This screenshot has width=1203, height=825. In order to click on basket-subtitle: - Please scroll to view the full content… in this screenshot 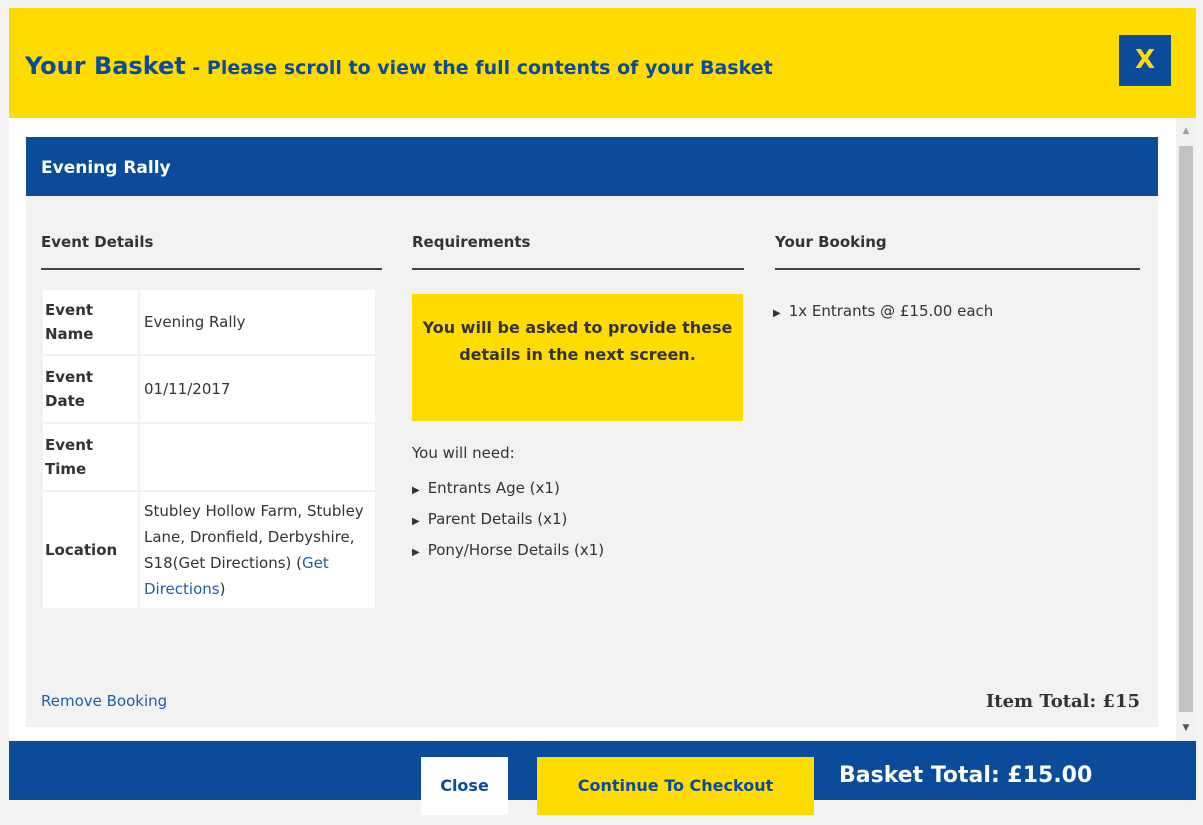, I will do `click(479, 68)`.